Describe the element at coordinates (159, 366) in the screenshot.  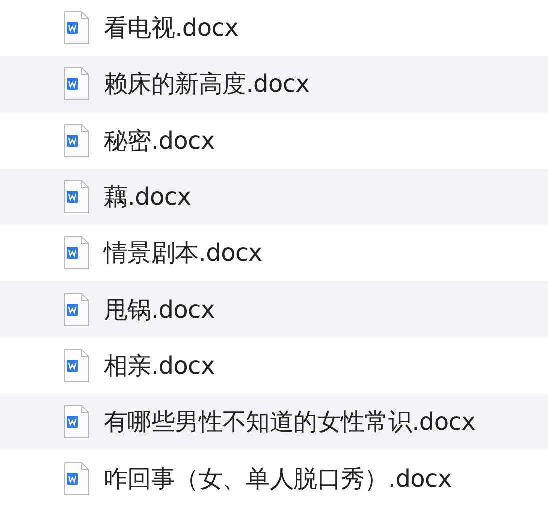
I see `file-name: 相亲.docx` at that location.